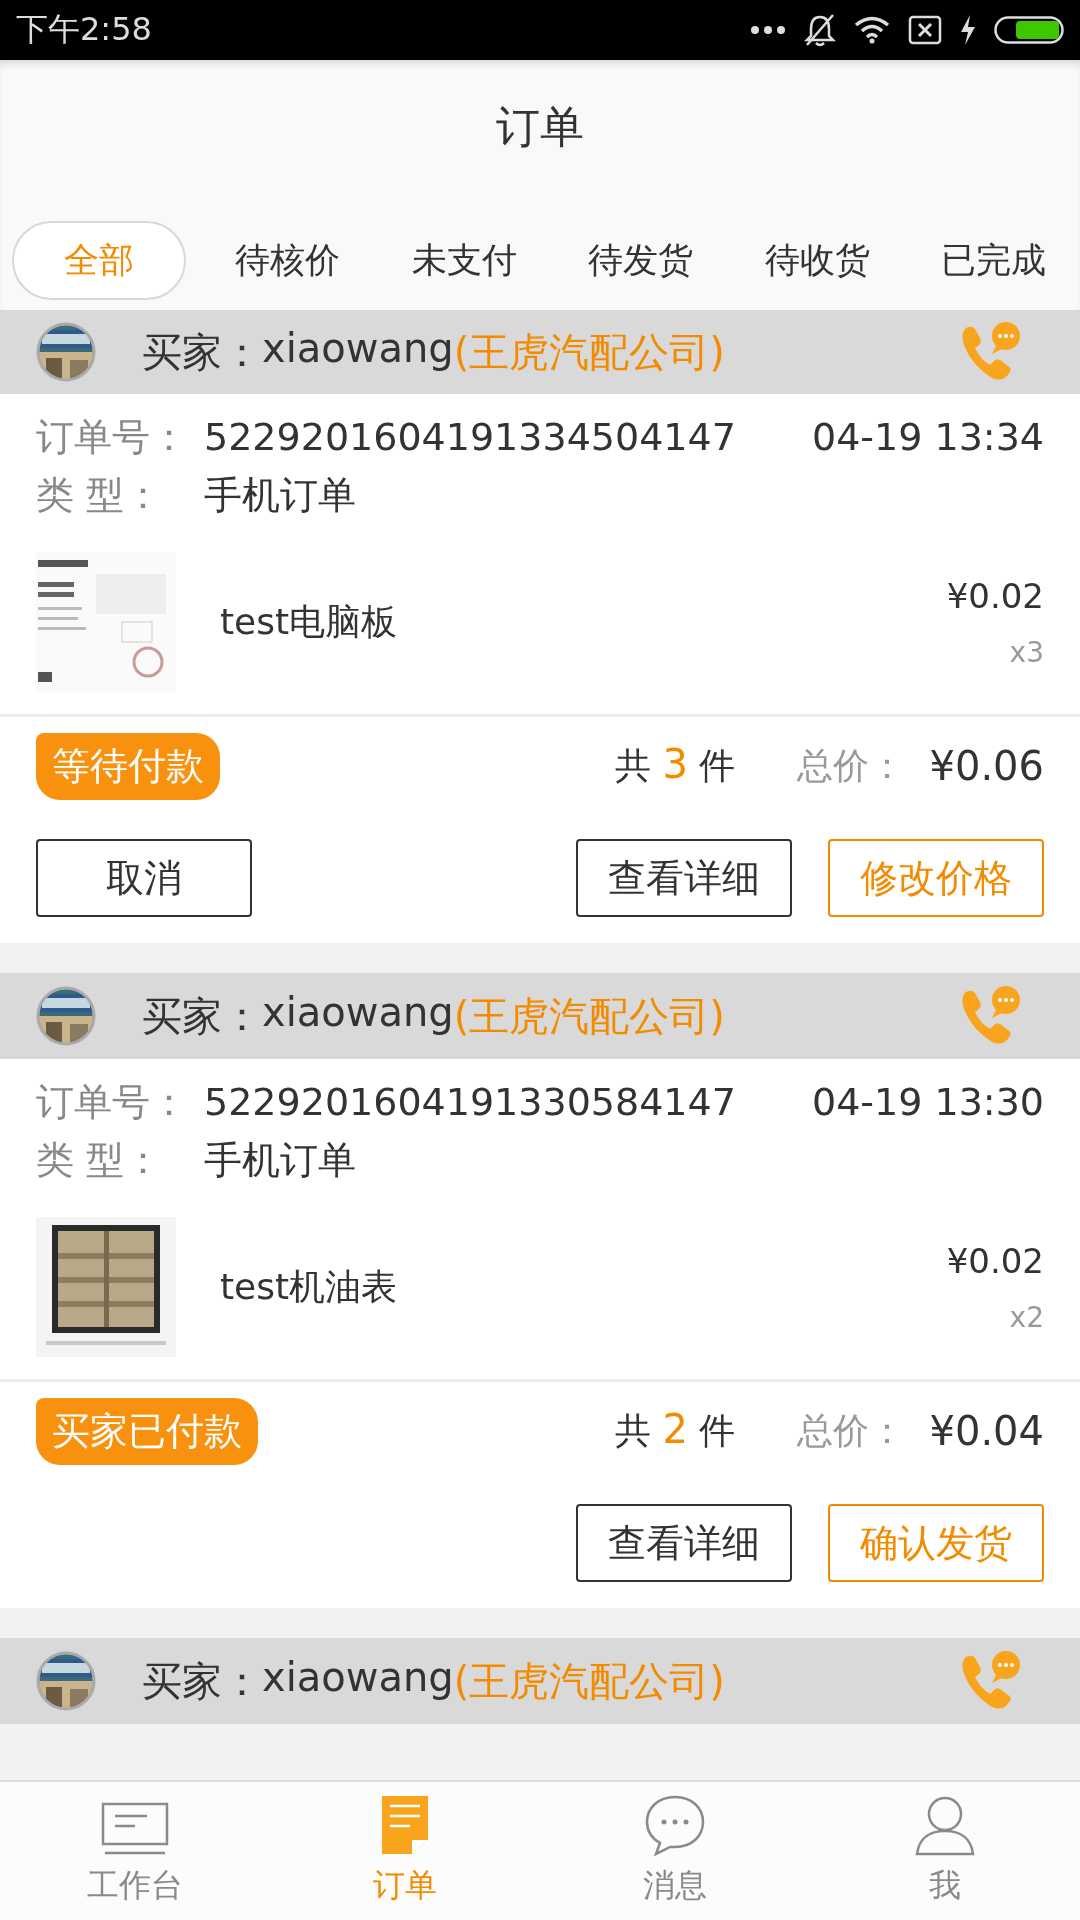  What do you see at coordinates (817, 260) in the screenshot?
I see `filter-tab: 待收货` at bounding box center [817, 260].